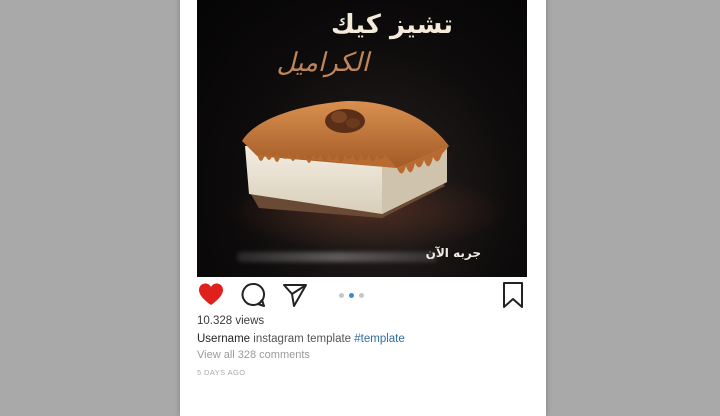 The image size is (720, 416). Describe the element at coordinates (295, 295) in the screenshot. I see `send-icon` at that location.